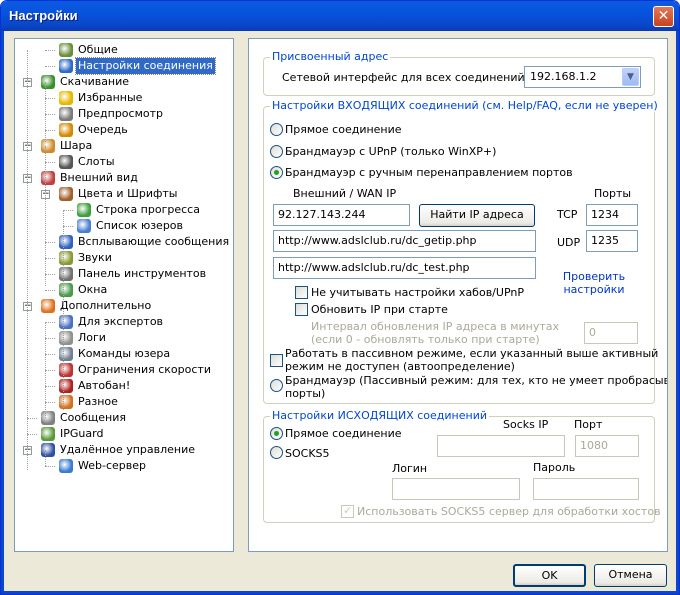 This screenshot has width=680, height=595. Describe the element at coordinates (98, 49) in the screenshot. I see `tree-item-label: Общие` at that location.